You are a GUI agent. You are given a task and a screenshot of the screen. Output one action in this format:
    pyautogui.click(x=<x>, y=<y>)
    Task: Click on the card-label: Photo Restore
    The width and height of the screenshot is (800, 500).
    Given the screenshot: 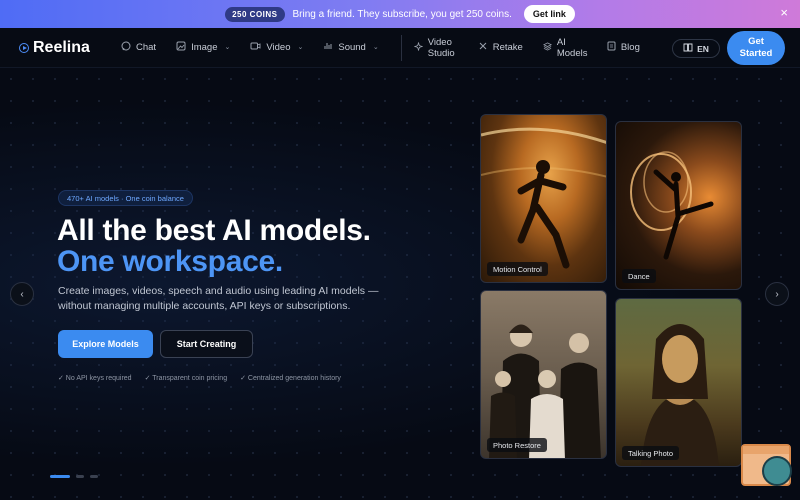 What is the action you would take?
    pyautogui.click(x=517, y=445)
    